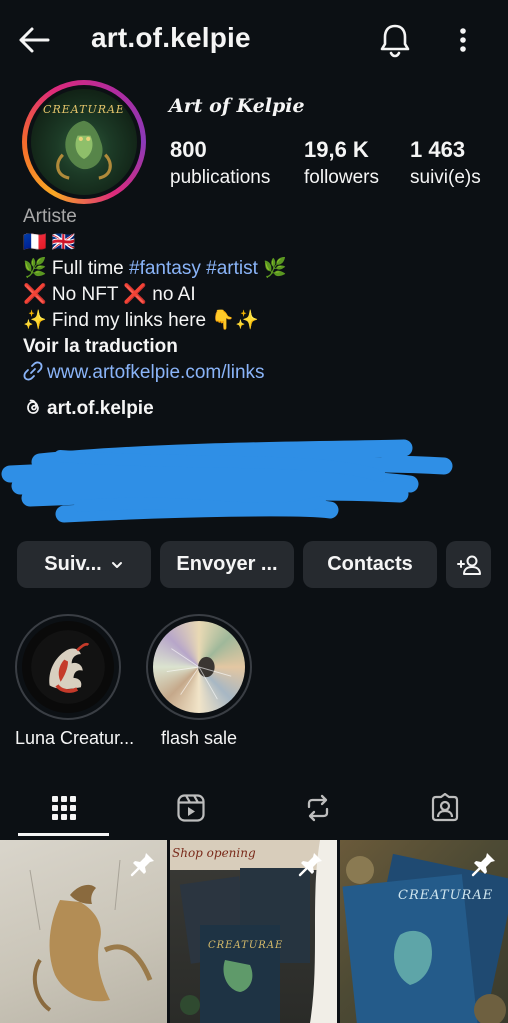 This screenshot has width=508, height=1023. What do you see at coordinates (100, 408) in the screenshot?
I see `threads-handle: art.of.kelpie` at bounding box center [100, 408].